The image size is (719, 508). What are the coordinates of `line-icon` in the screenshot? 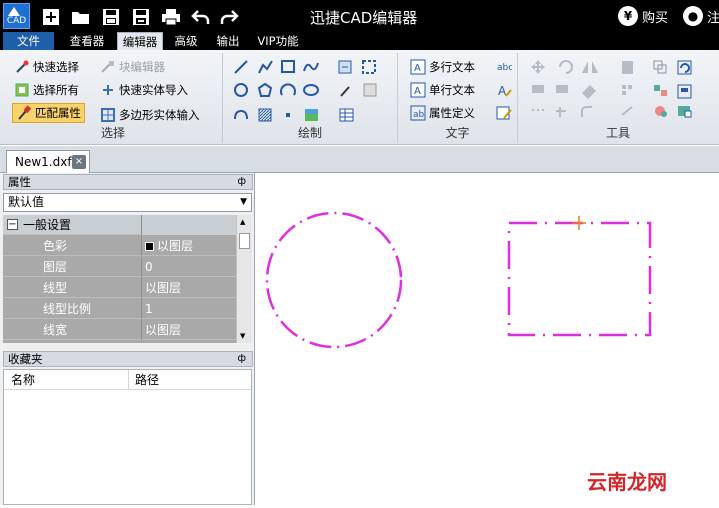 It's located at (241, 67).